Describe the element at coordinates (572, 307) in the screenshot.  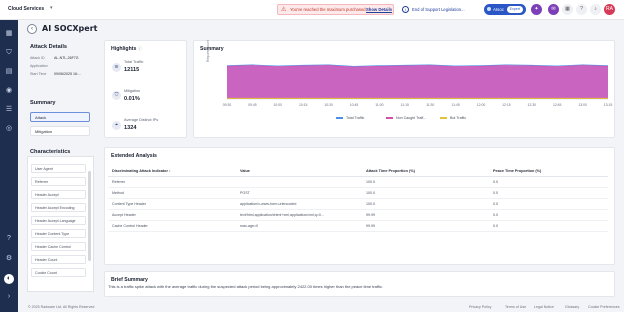
I see `glossary-link: Glossary` at that location.